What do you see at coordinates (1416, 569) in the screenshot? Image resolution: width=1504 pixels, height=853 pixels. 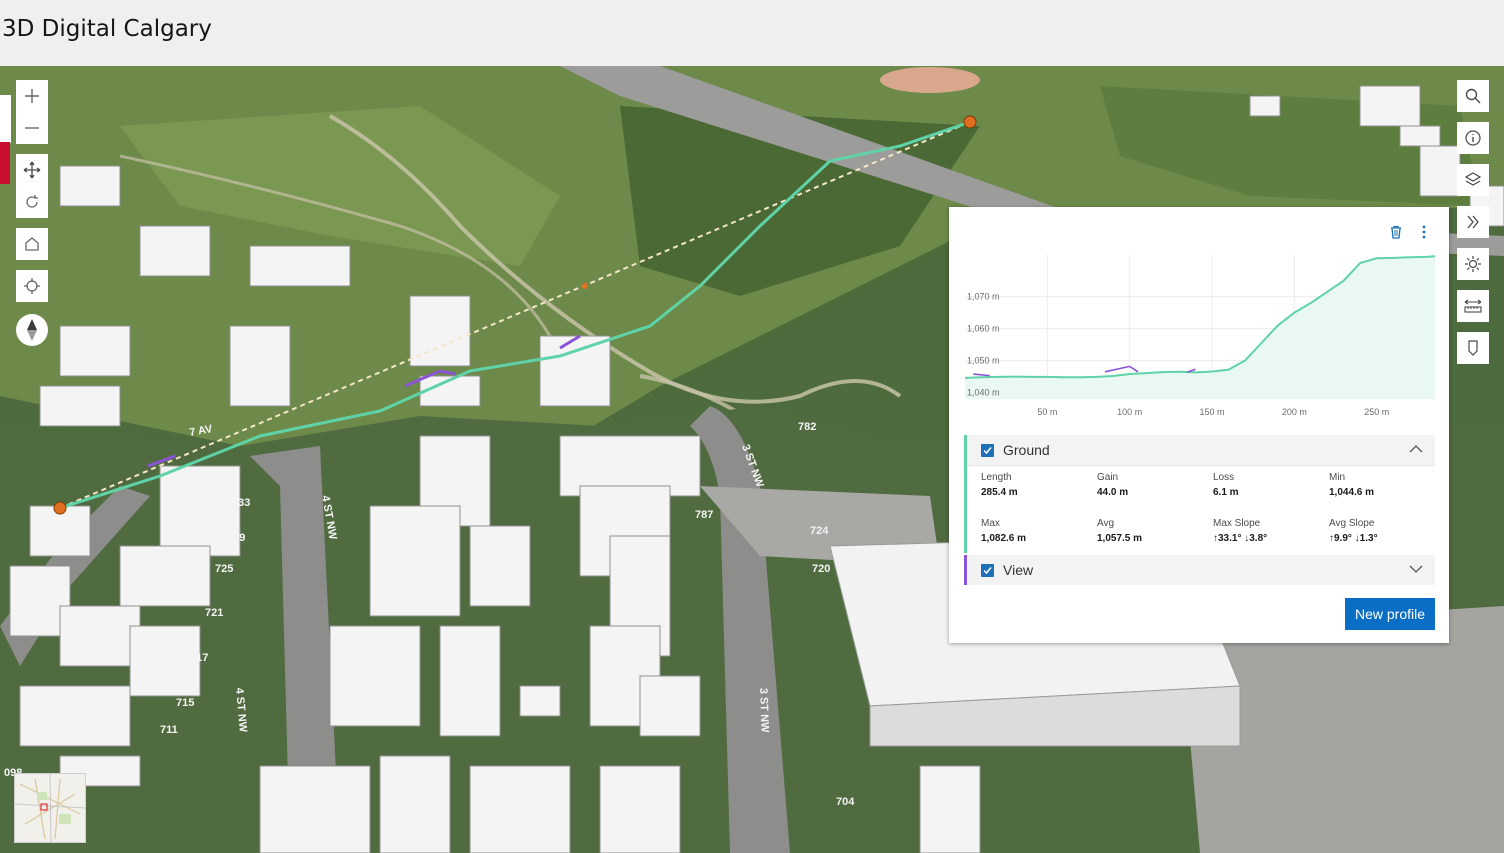 I see `chevron-down-icon` at bounding box center [1416, 569].